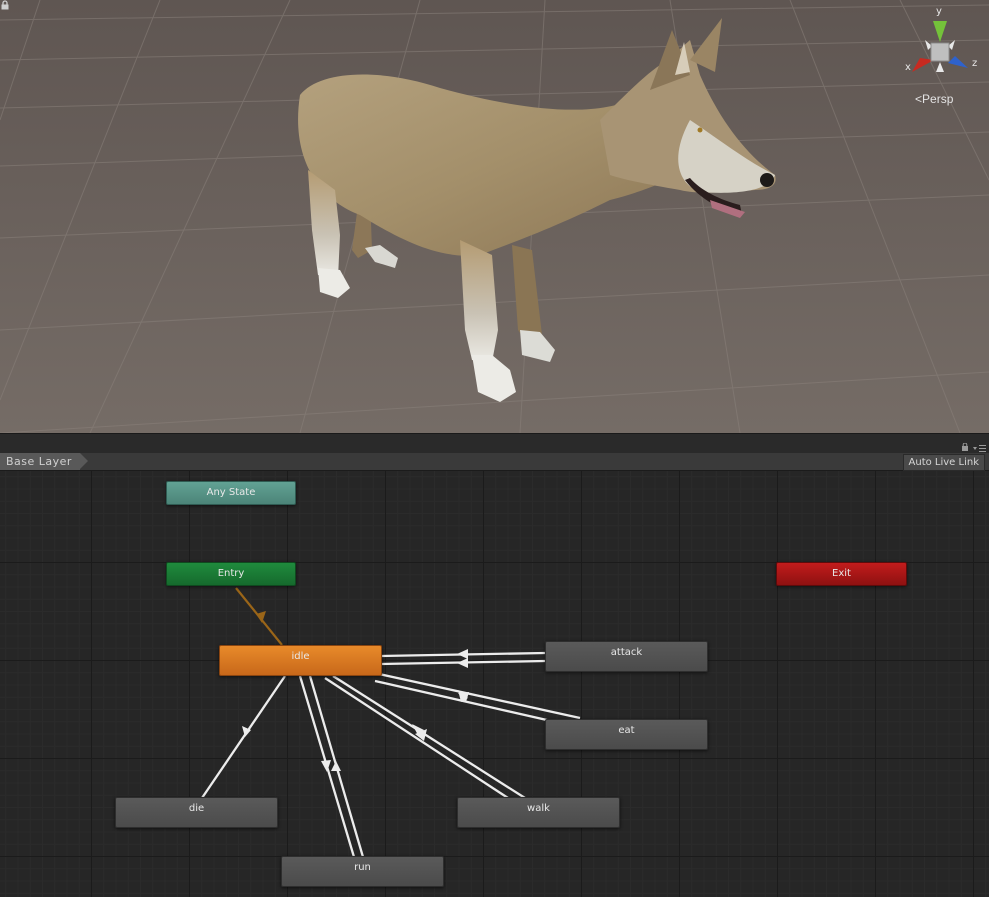  I want to click on back-chevron-icon: <, so click(919, 99).